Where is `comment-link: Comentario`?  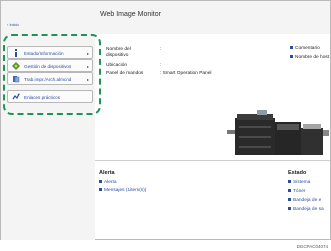
comment-link: Comentario is located at coordinates (305, 48).